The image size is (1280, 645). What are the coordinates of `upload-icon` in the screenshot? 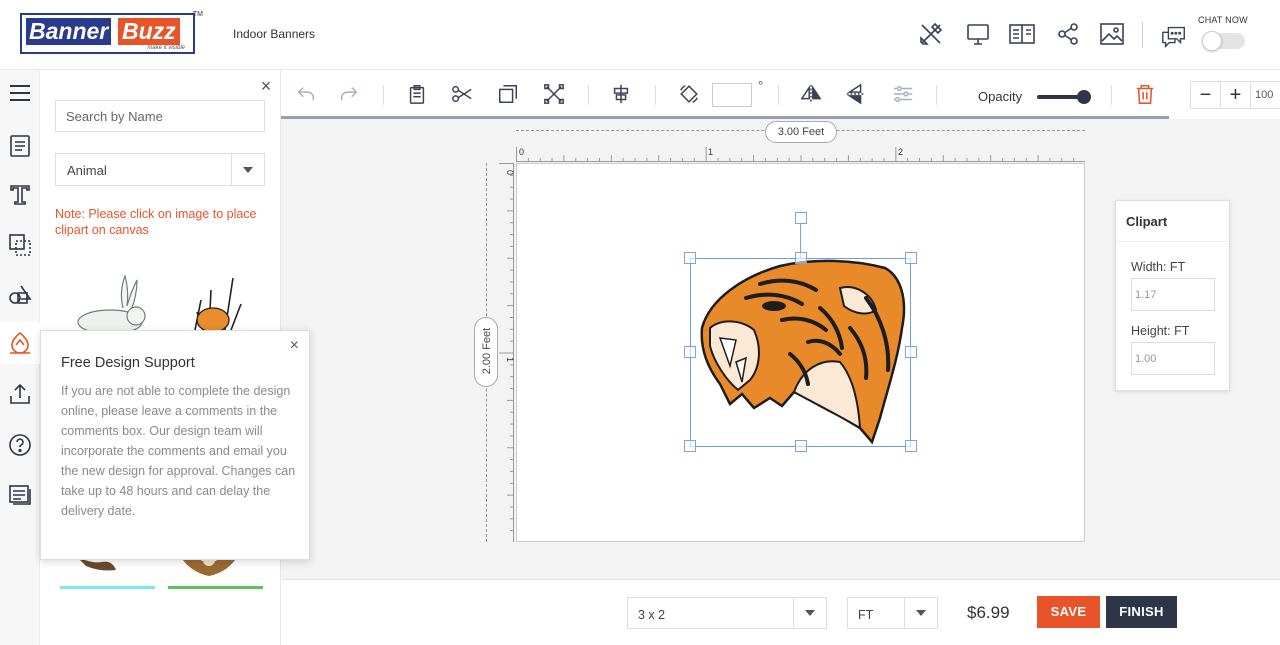 It's located at (20, 394).